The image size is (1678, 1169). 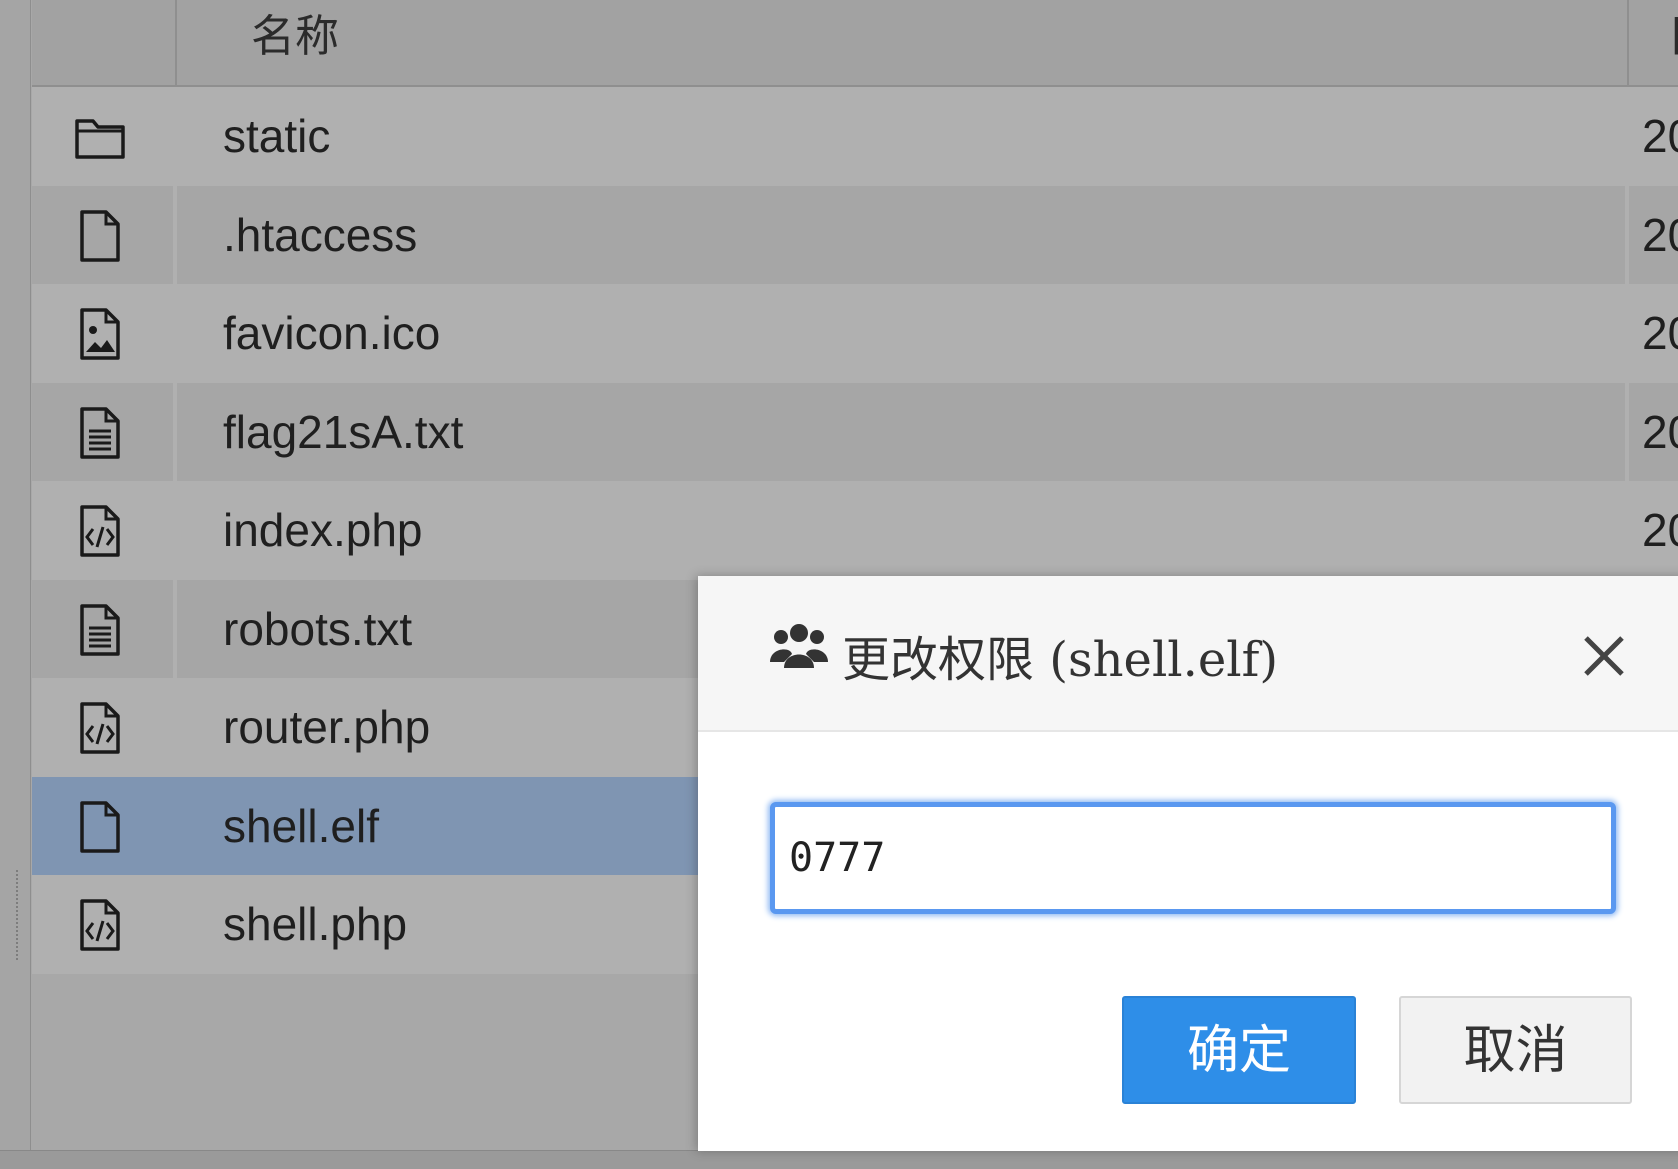 I want to click on file-name: robots.txt, so click(x=318, y=628).